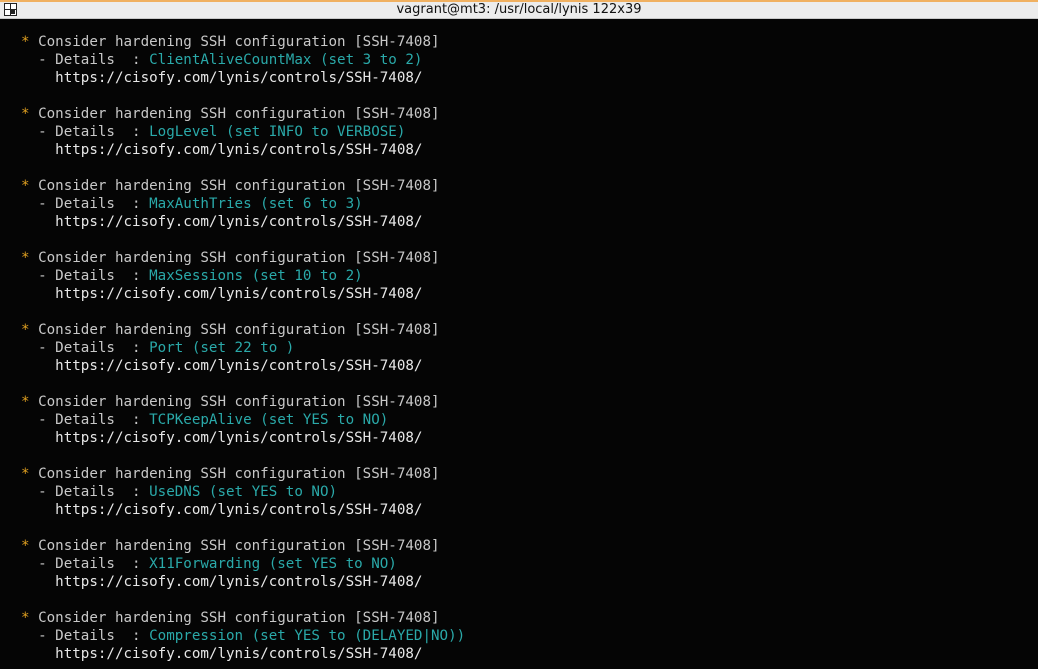  I want to click on detail-value: Compression (set YES to (DELAYED|NO)), so click(307, 636).